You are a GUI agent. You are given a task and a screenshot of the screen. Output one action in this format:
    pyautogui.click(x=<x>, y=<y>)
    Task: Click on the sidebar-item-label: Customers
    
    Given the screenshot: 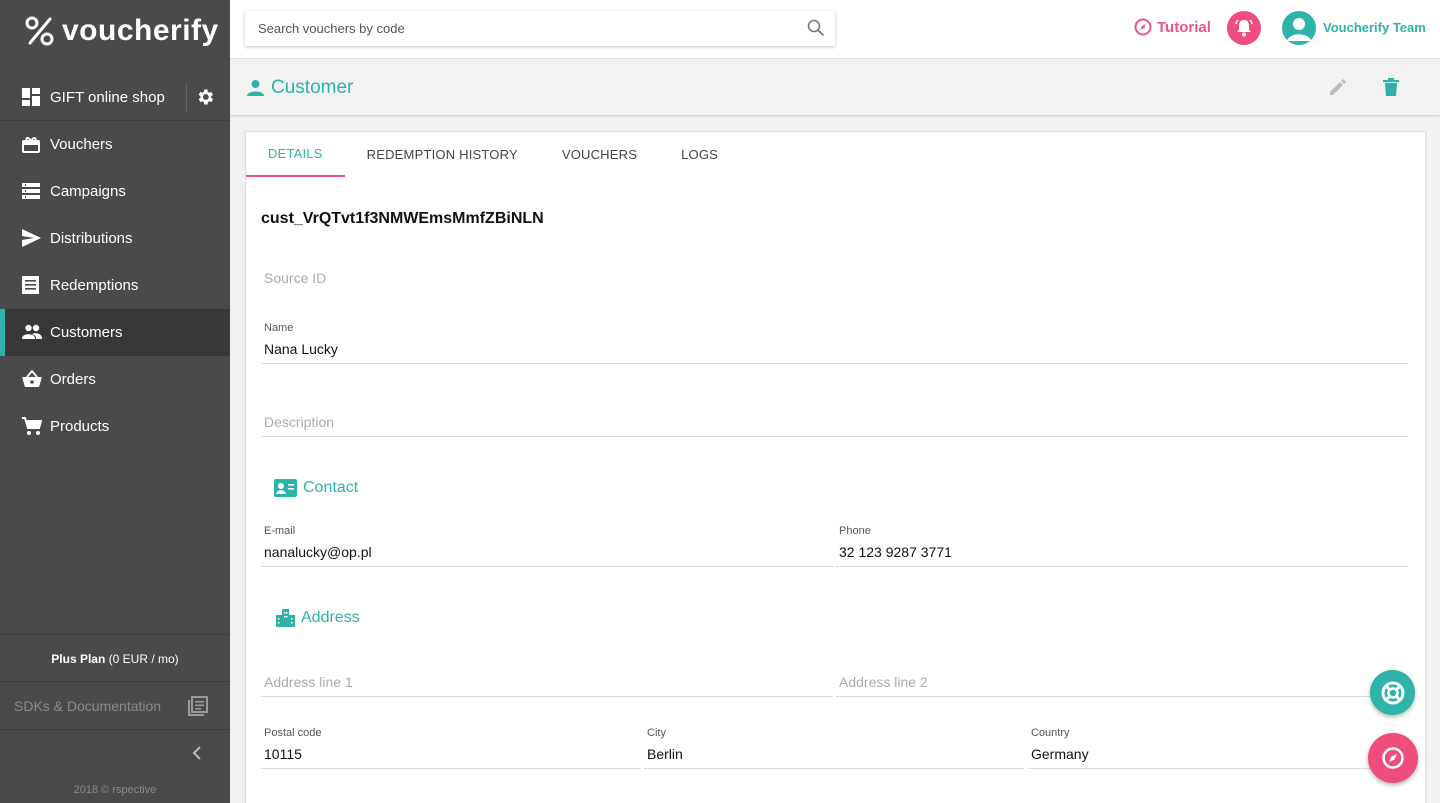 What is the action you would take?
    pyautogui.click(x=86, y=332)
    